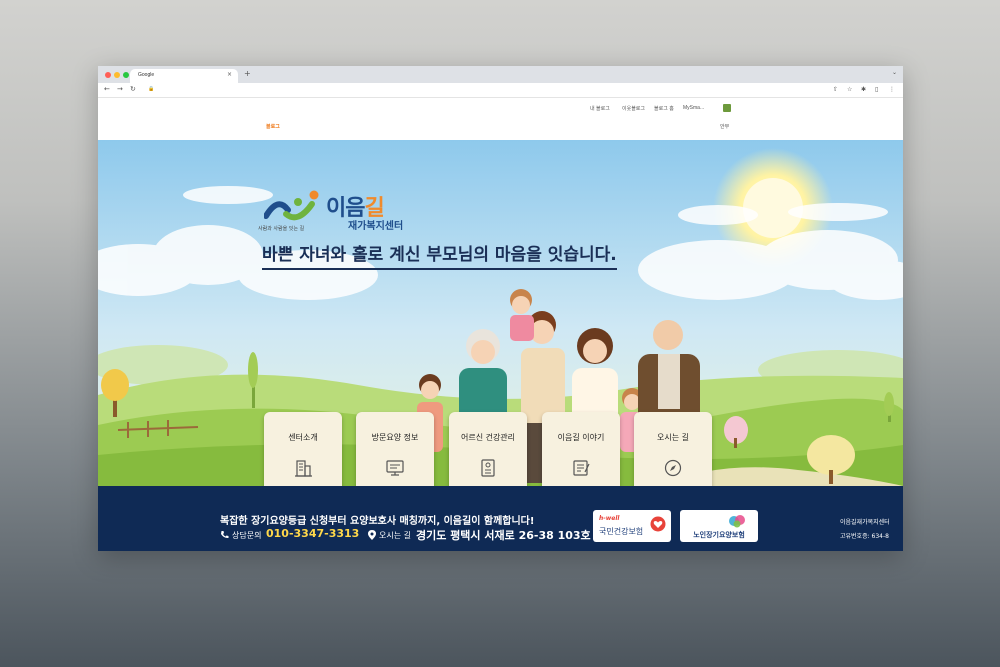 This screenshot has width=1000, height=667. What do you see at coordinates (664, 108) in the screenshot?
I see `blog-home-link: 블로그 홈` at bounding box center [664, 108].